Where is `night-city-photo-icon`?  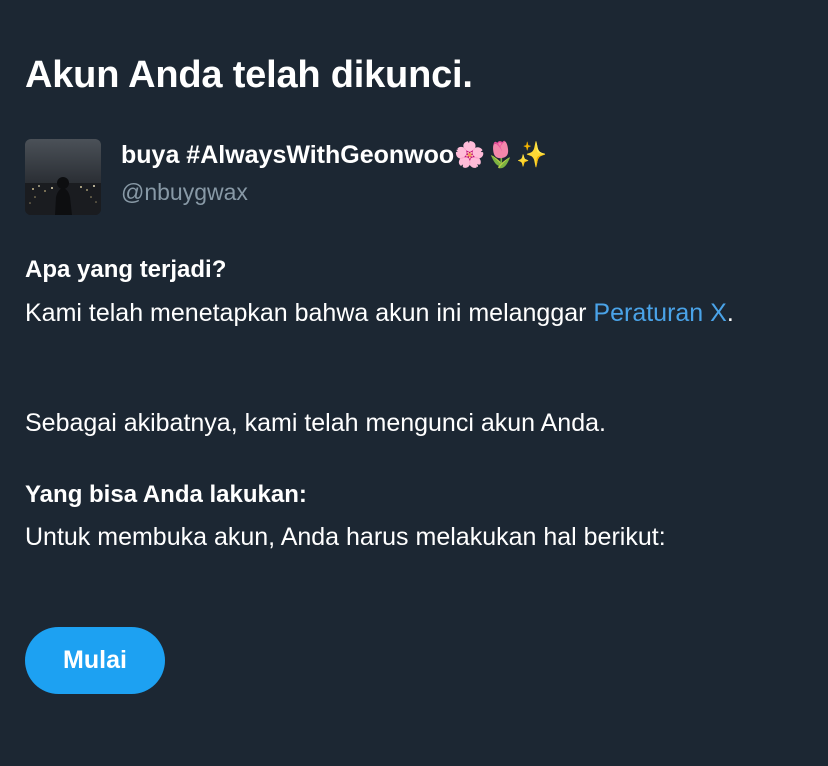
night-city-photo-icon is located at coordinates (63, 177).